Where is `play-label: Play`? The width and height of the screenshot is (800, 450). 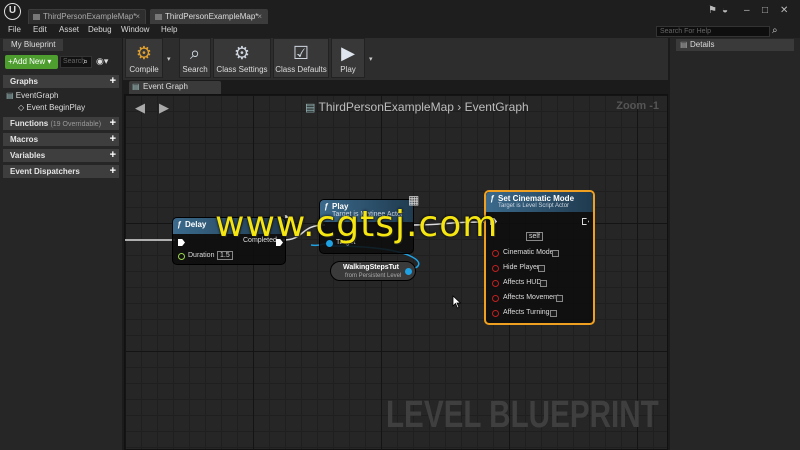 play-label: Play is located at coordinates (348, 69).